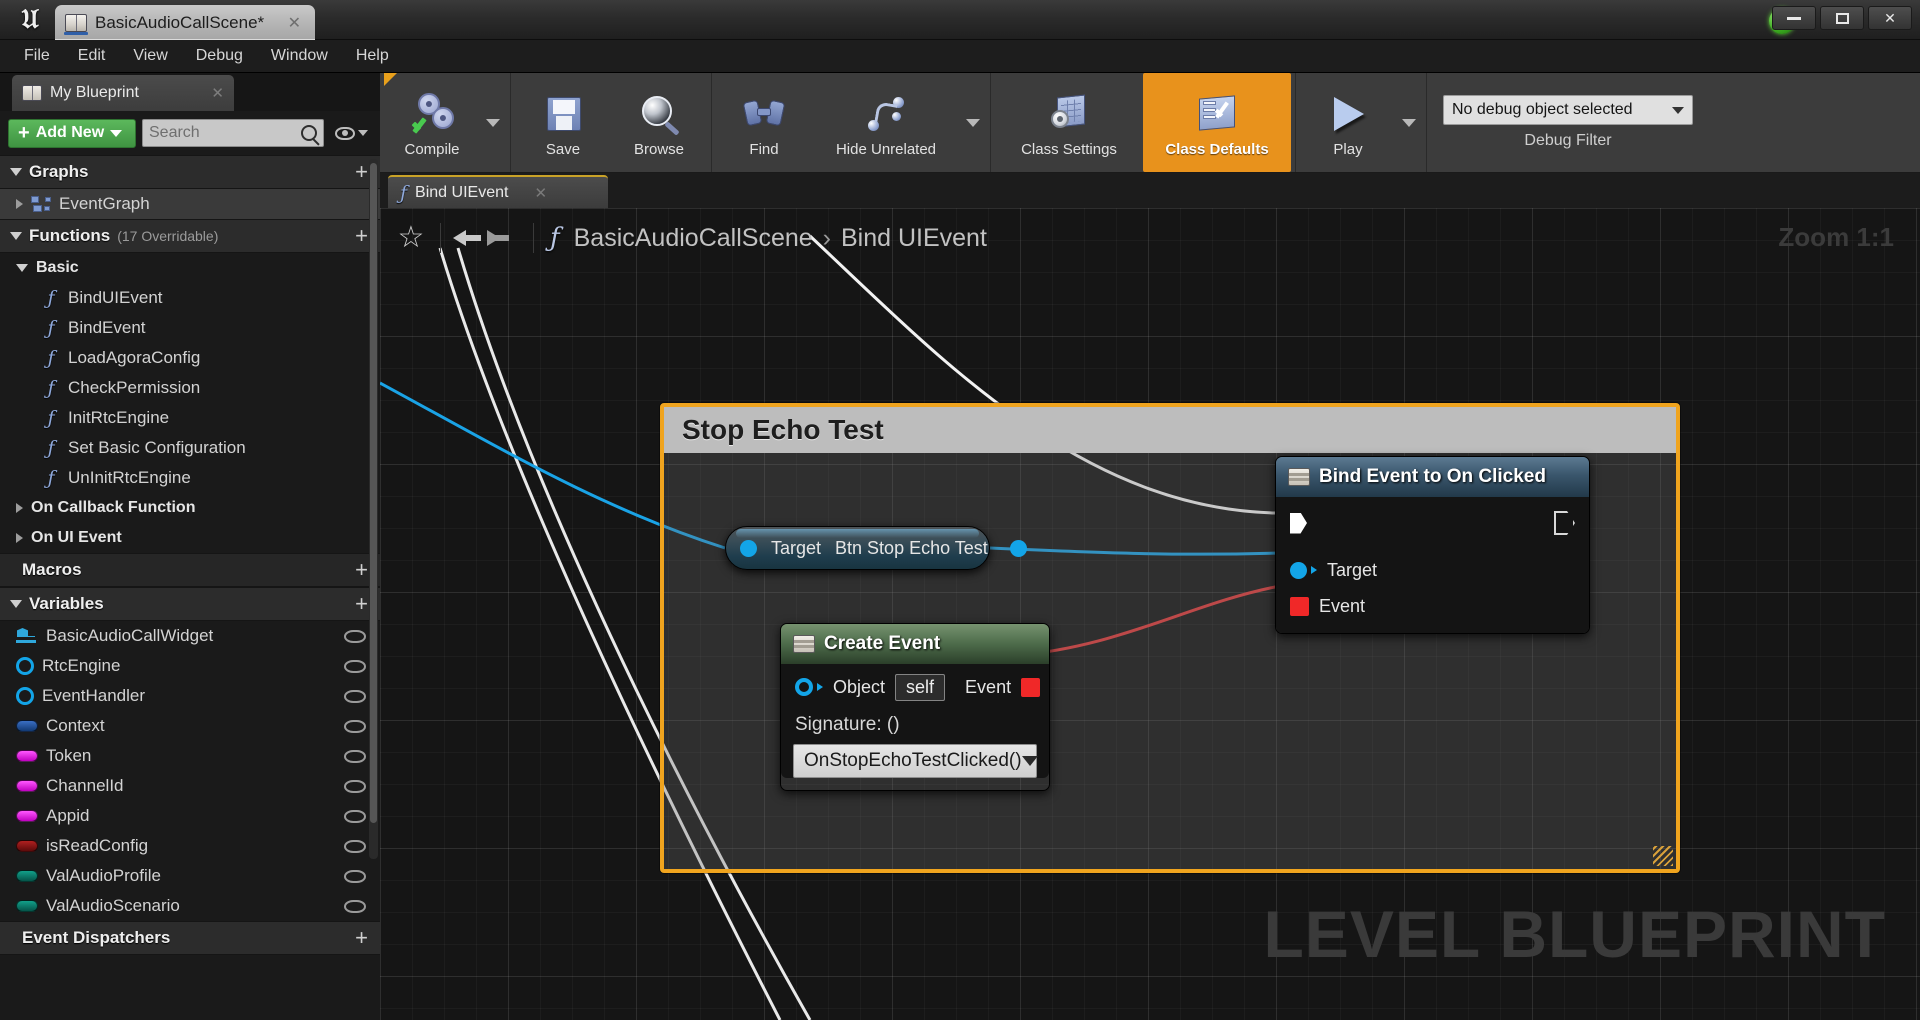 The image size is (1920, 1020). Describe the element at coordinates (190, 268) in the screenshot. I see `tree-category-basic: Basic` at that location.